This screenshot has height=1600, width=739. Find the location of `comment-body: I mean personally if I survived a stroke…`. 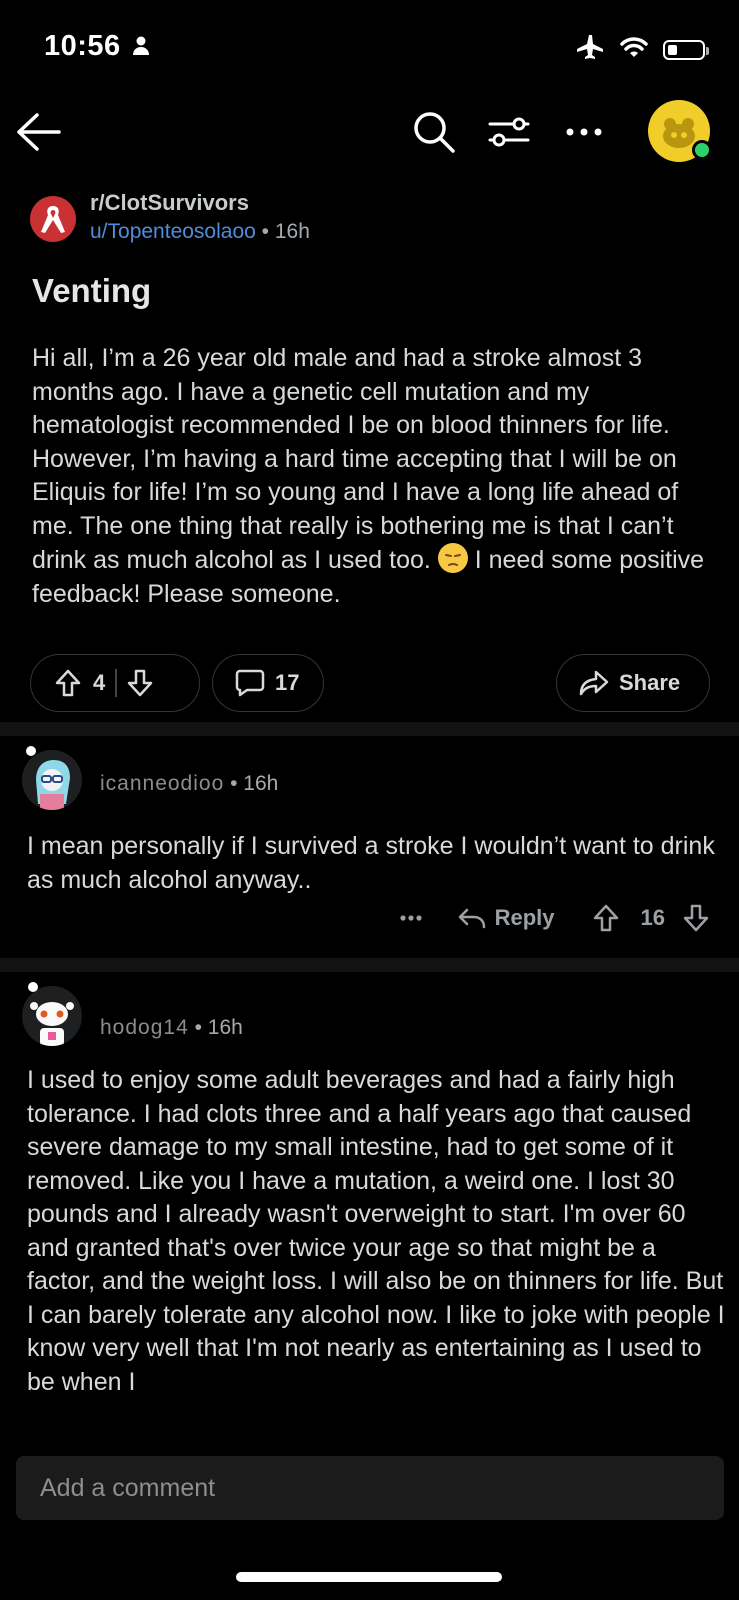

comment-body: I mean personally if I survived a stroke… is located at coordinates (371, 863).